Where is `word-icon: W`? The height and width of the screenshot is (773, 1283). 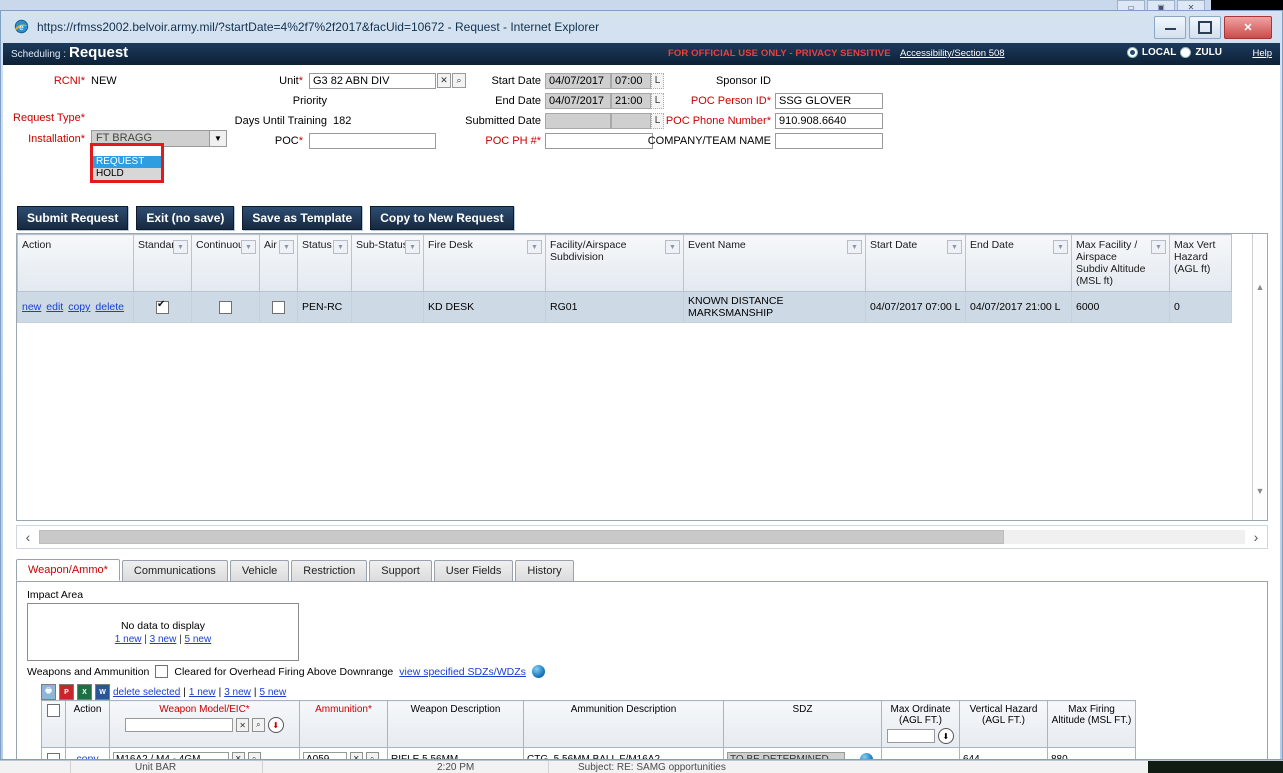
word-icon: W is located at coordinates (102, 692).